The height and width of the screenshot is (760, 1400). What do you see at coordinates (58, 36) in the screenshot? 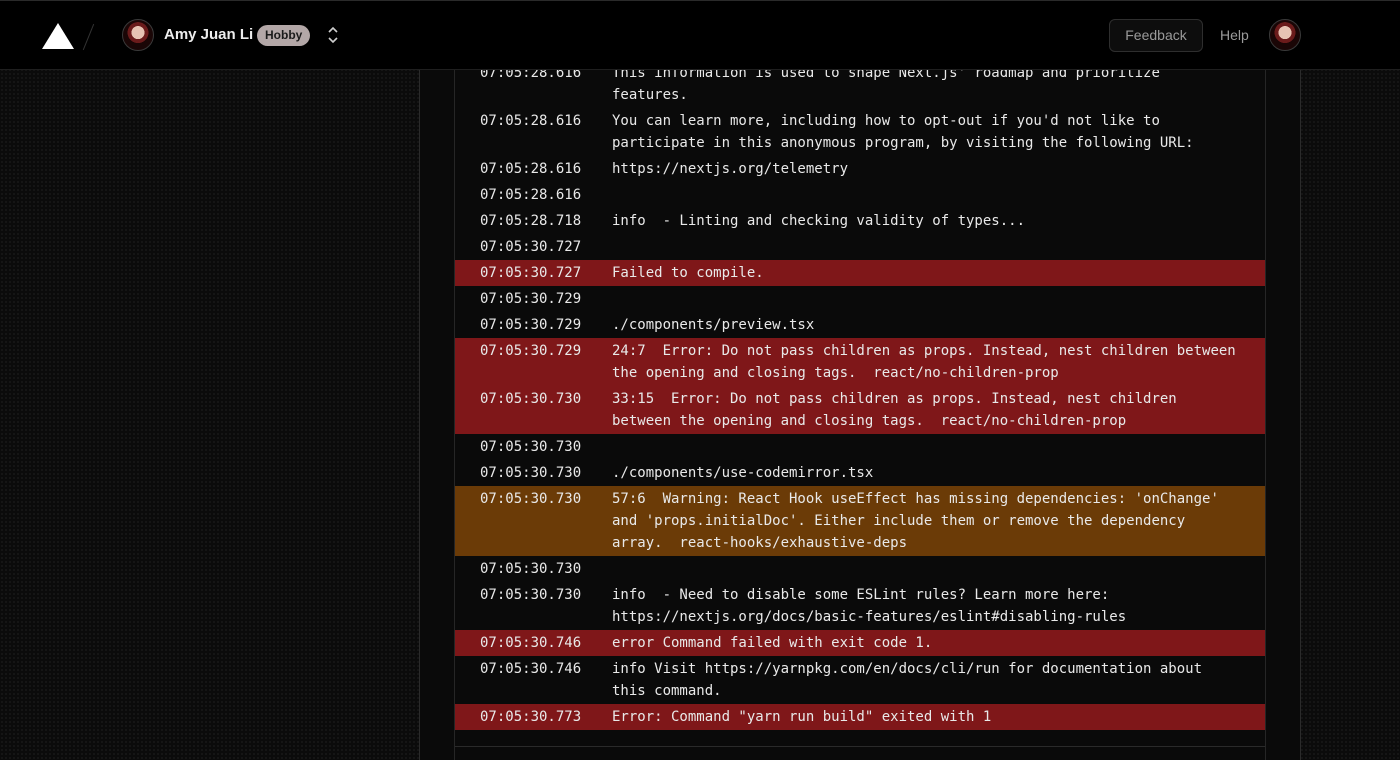
I see `vercel-logo-icon` at bounding box center [58, 36].